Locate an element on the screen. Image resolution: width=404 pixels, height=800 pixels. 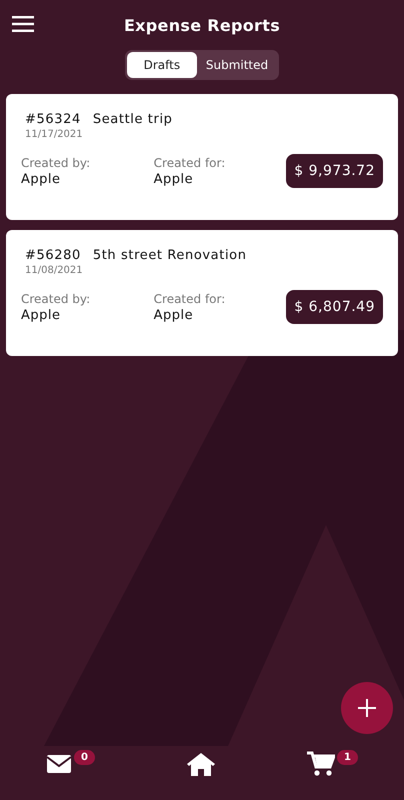
report-name: Seattle trip is located at coordinates (132, 119).